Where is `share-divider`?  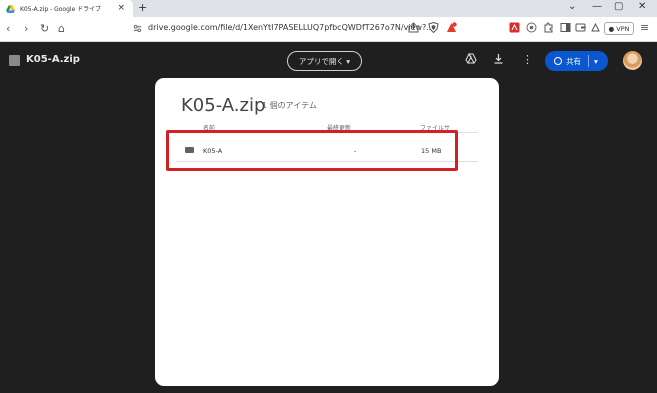 share-divider is located at coordinates (588, 61).